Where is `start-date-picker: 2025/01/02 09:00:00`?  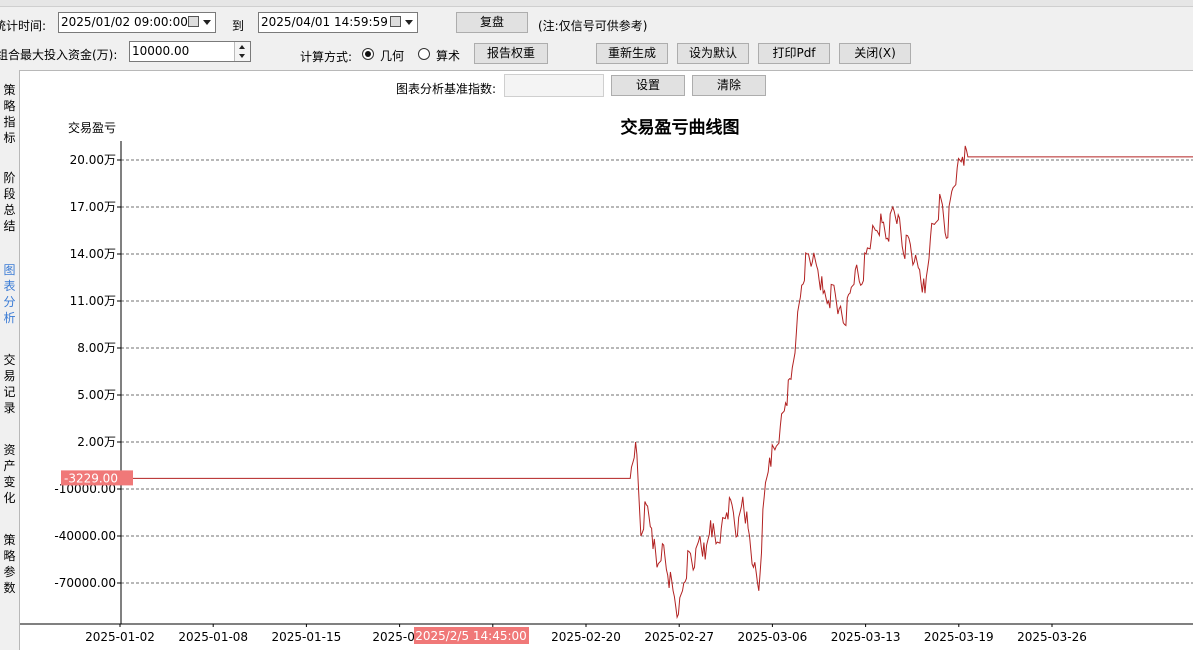
start-date-picker: 2025/01/02 09:00:00 is located at coordinates (137, 22).